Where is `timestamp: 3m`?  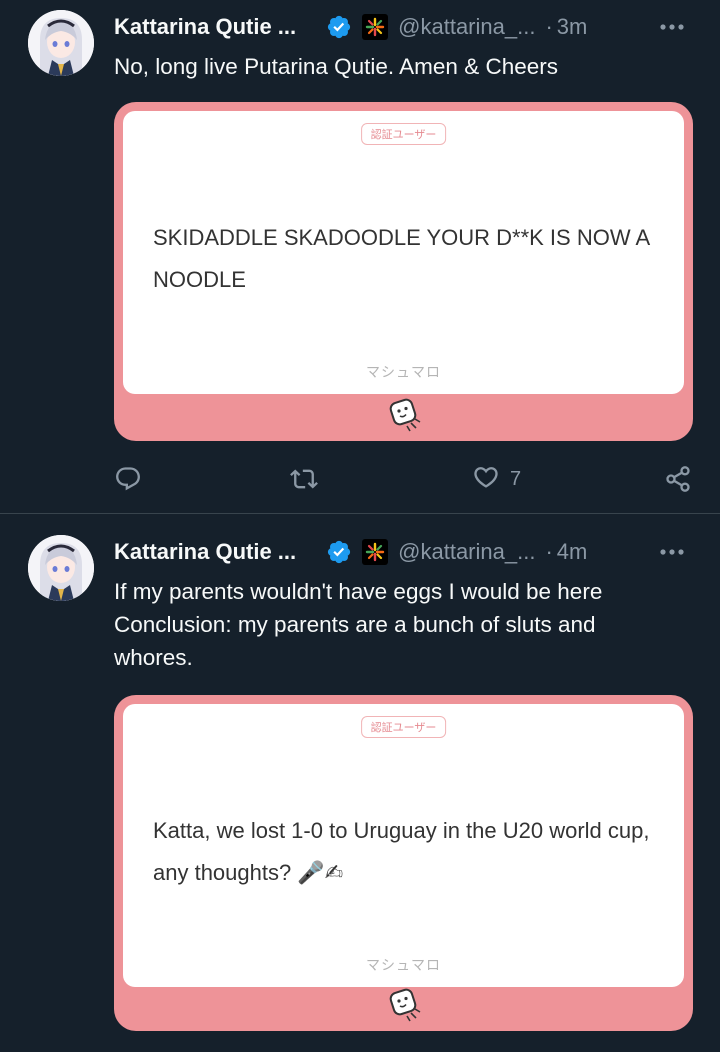 timestamp: 3m is located at coordinates (572, 27).